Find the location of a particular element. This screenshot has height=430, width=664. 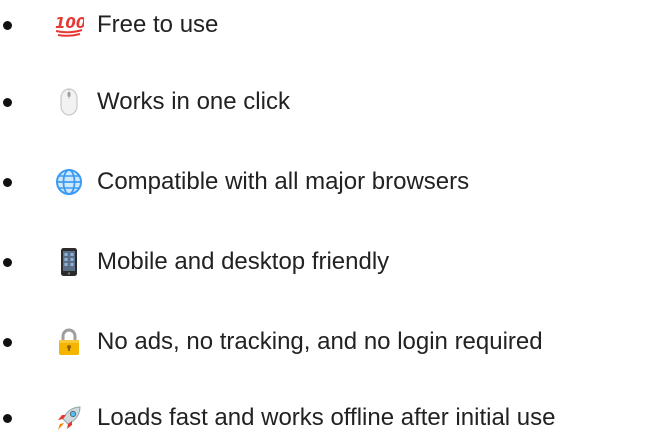

globe-icon is located at coordinates (69, 182).